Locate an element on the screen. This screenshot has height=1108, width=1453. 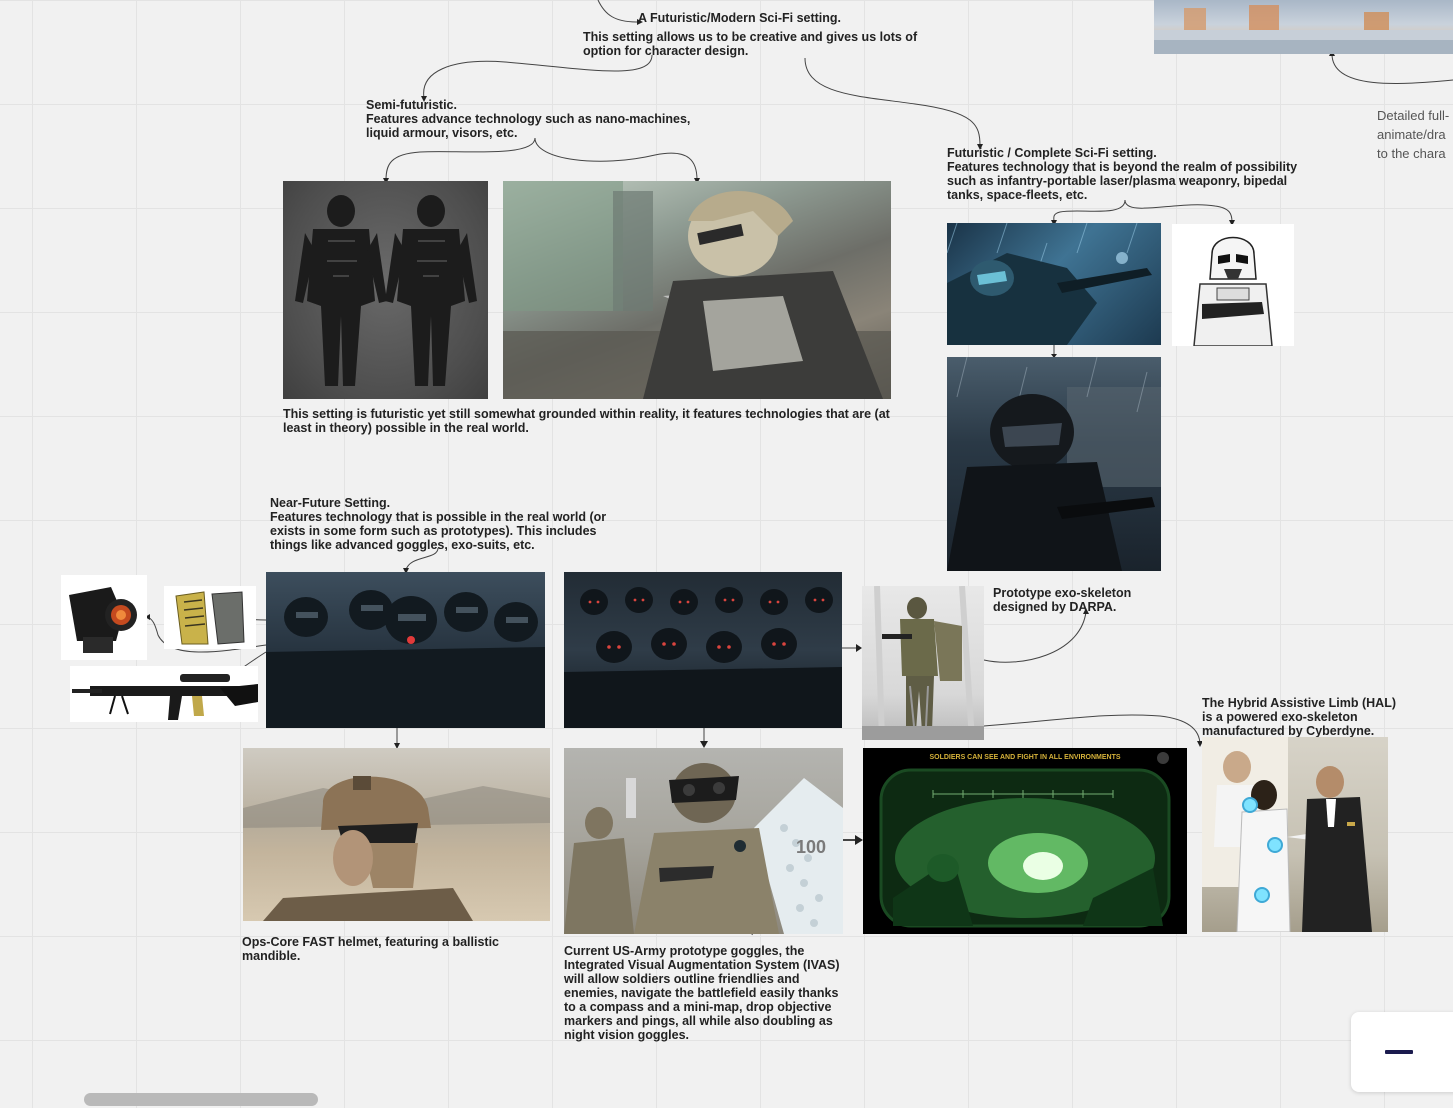
zoom-out-icon is located at coordinates (1399, 1052).